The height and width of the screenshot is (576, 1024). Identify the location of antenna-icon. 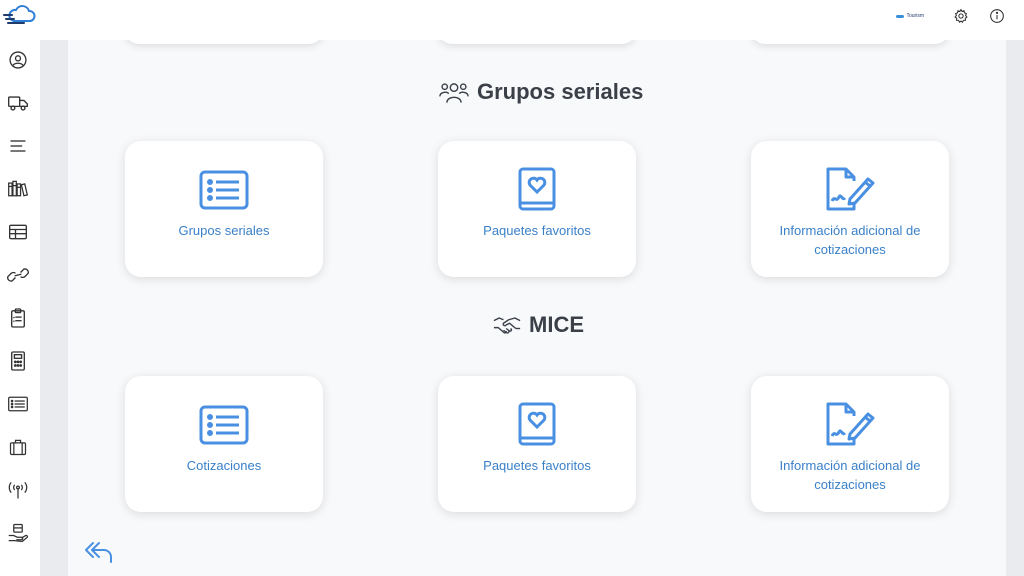
(18, 490).